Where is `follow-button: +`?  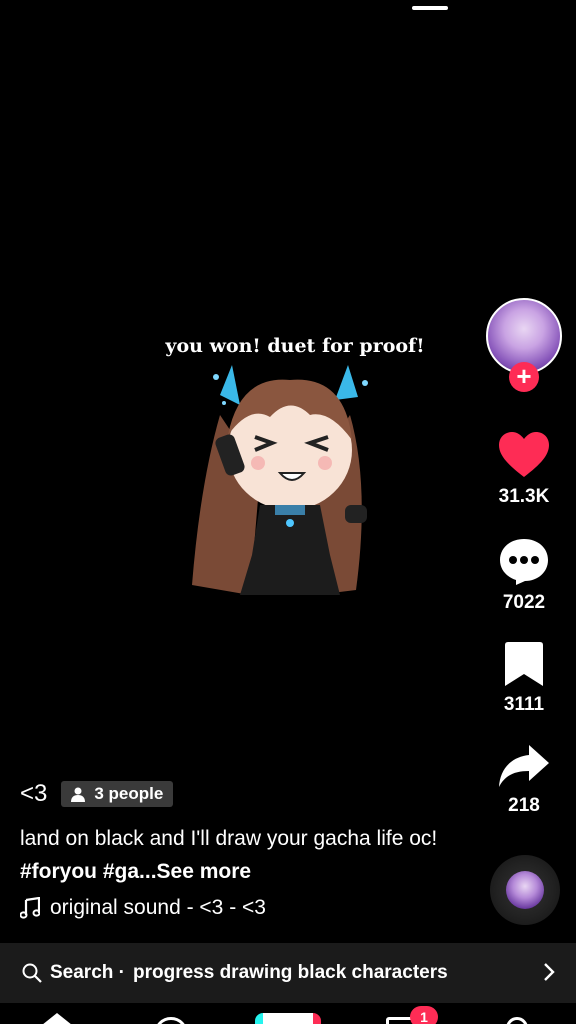
follow-button: + is located at coordinates (524, 377).